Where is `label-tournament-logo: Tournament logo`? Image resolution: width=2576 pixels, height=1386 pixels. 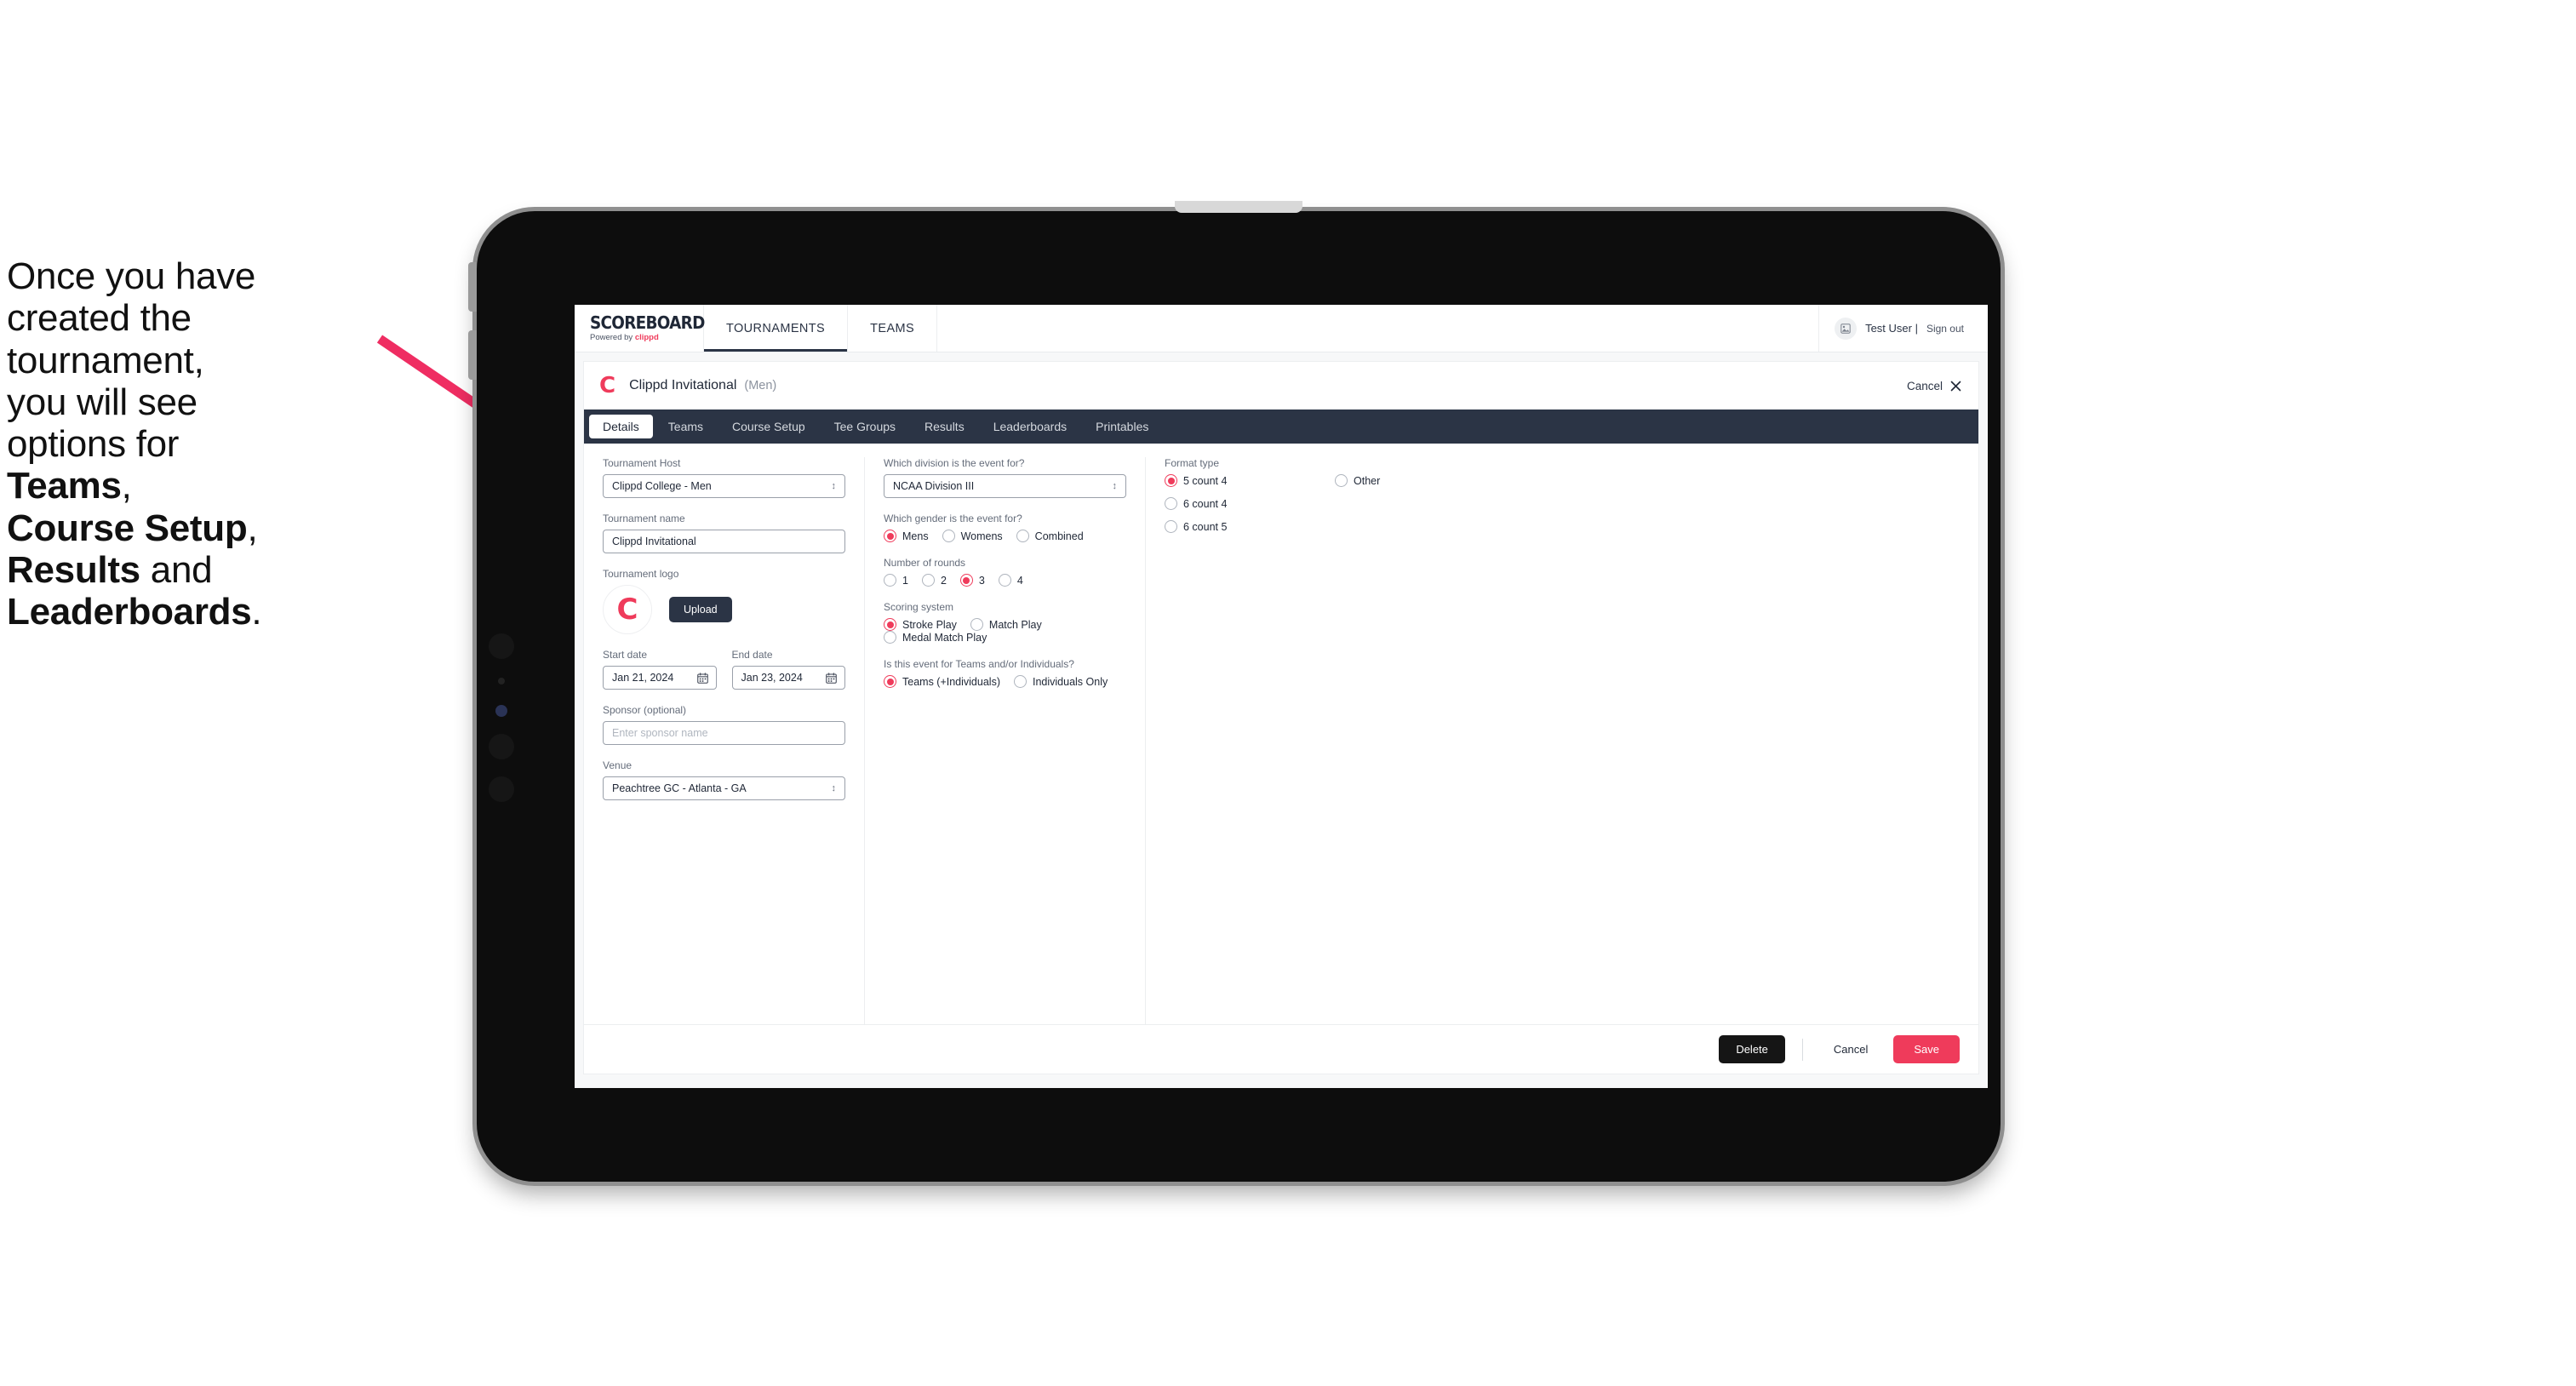
label-tournament-logo: Tournament logo is located at coordinates (641, 574).